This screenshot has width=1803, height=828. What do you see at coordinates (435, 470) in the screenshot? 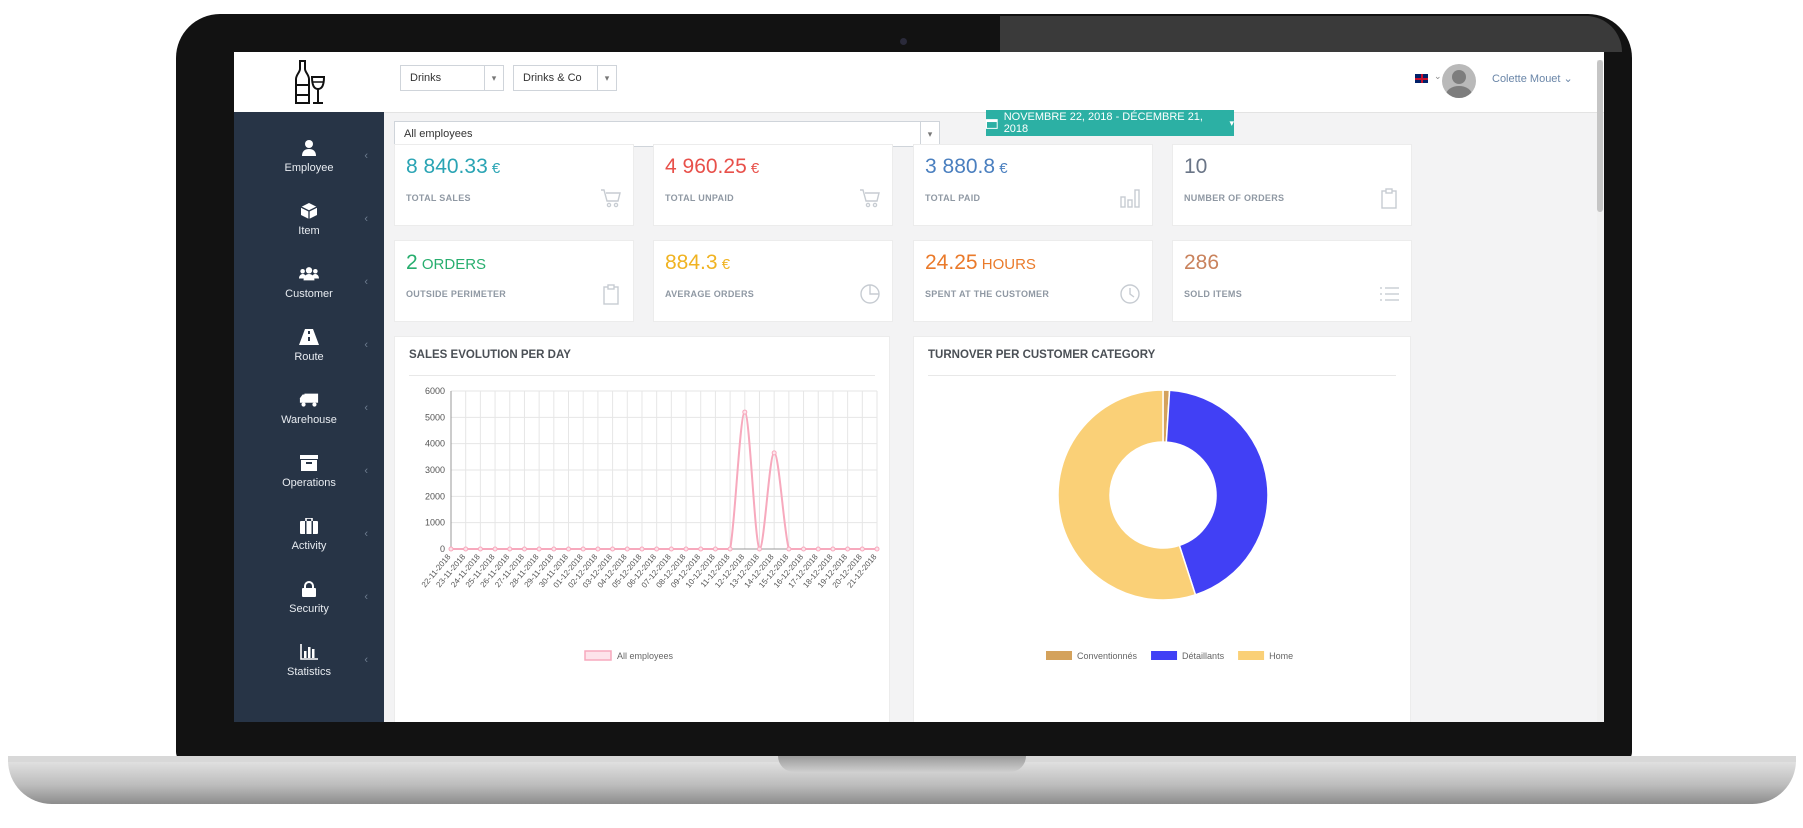
I see `y-tick-label: 3000` at bounding box center [435, 470].